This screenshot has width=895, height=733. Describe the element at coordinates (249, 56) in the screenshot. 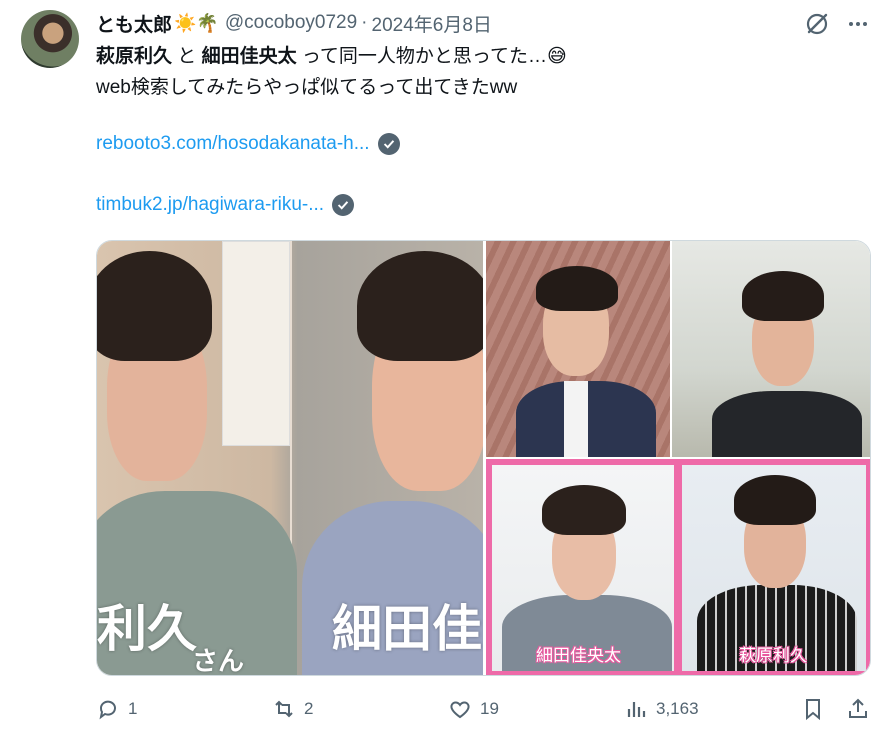

I see `mention-name-2: 細田佳央太` at that location.